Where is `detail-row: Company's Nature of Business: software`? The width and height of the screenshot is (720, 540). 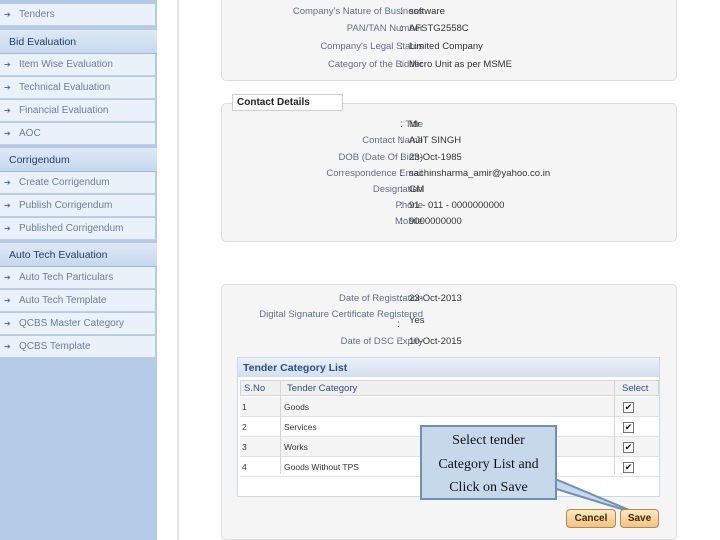
detail-row: Company's Nature of Business: software is located at coordinates (368, 11).